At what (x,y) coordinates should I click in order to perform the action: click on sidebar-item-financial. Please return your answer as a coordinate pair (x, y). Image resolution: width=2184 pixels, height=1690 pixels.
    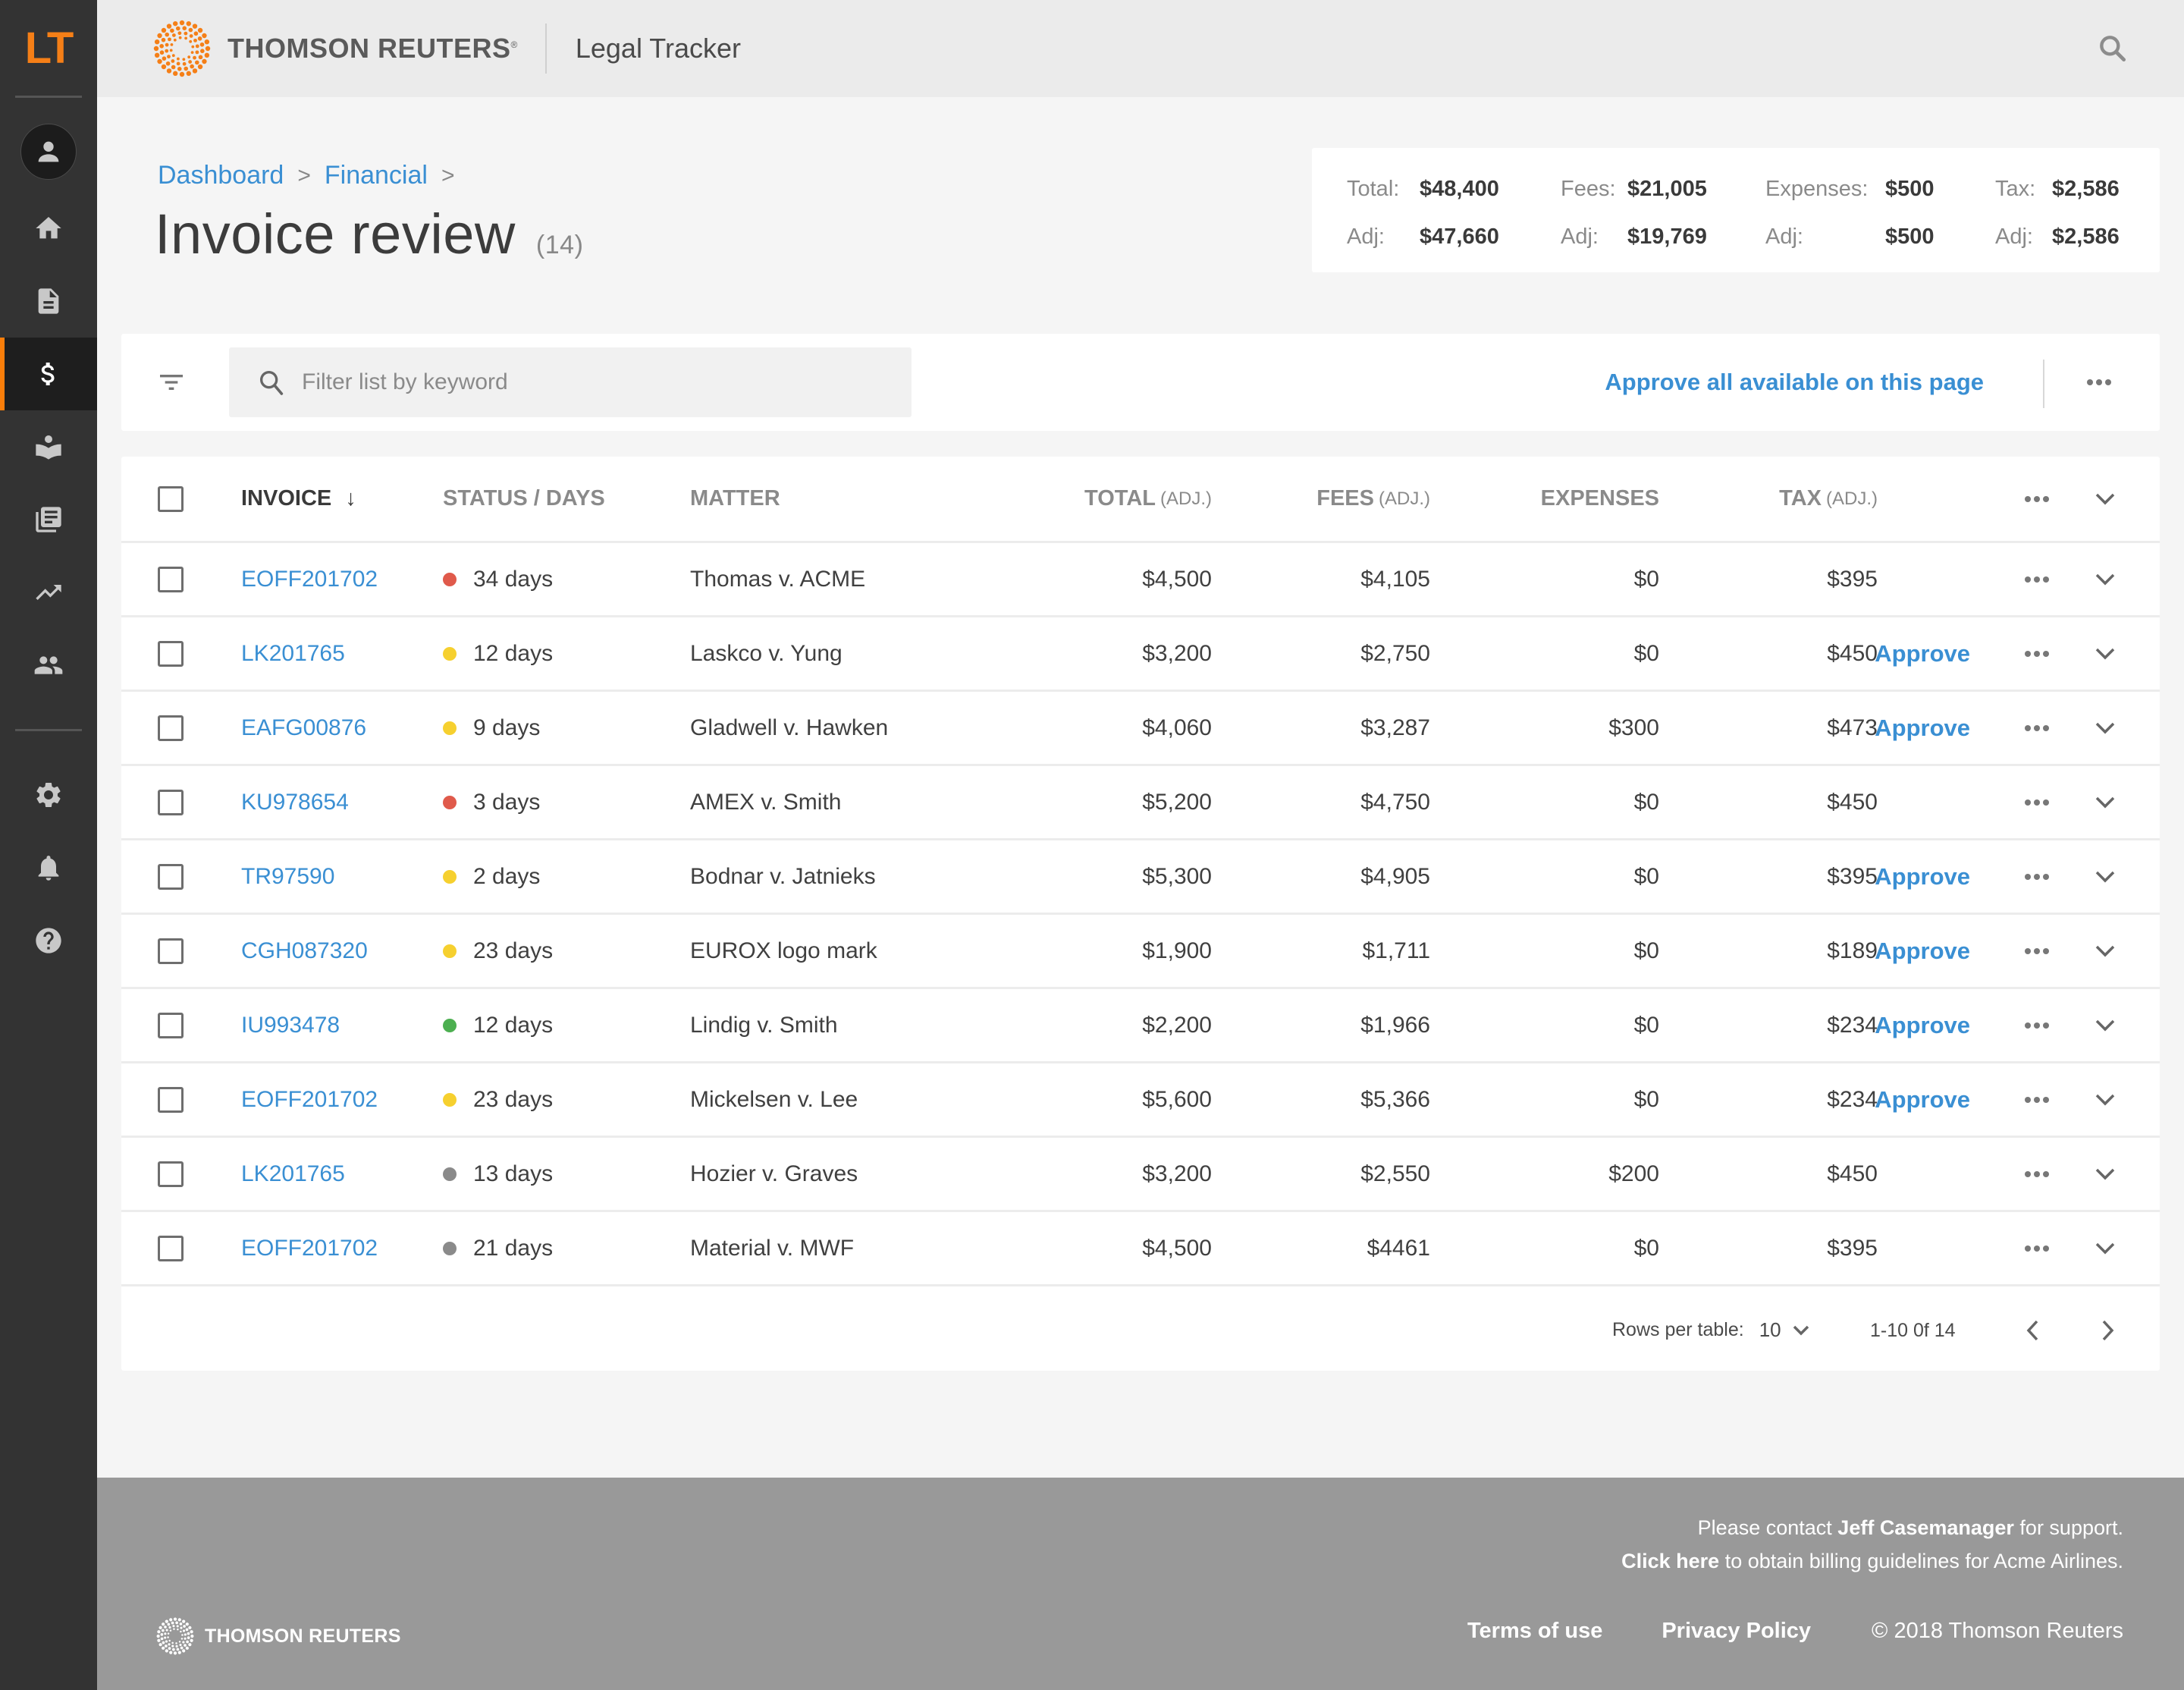
    Looking at the image, I should click on (48, 374).